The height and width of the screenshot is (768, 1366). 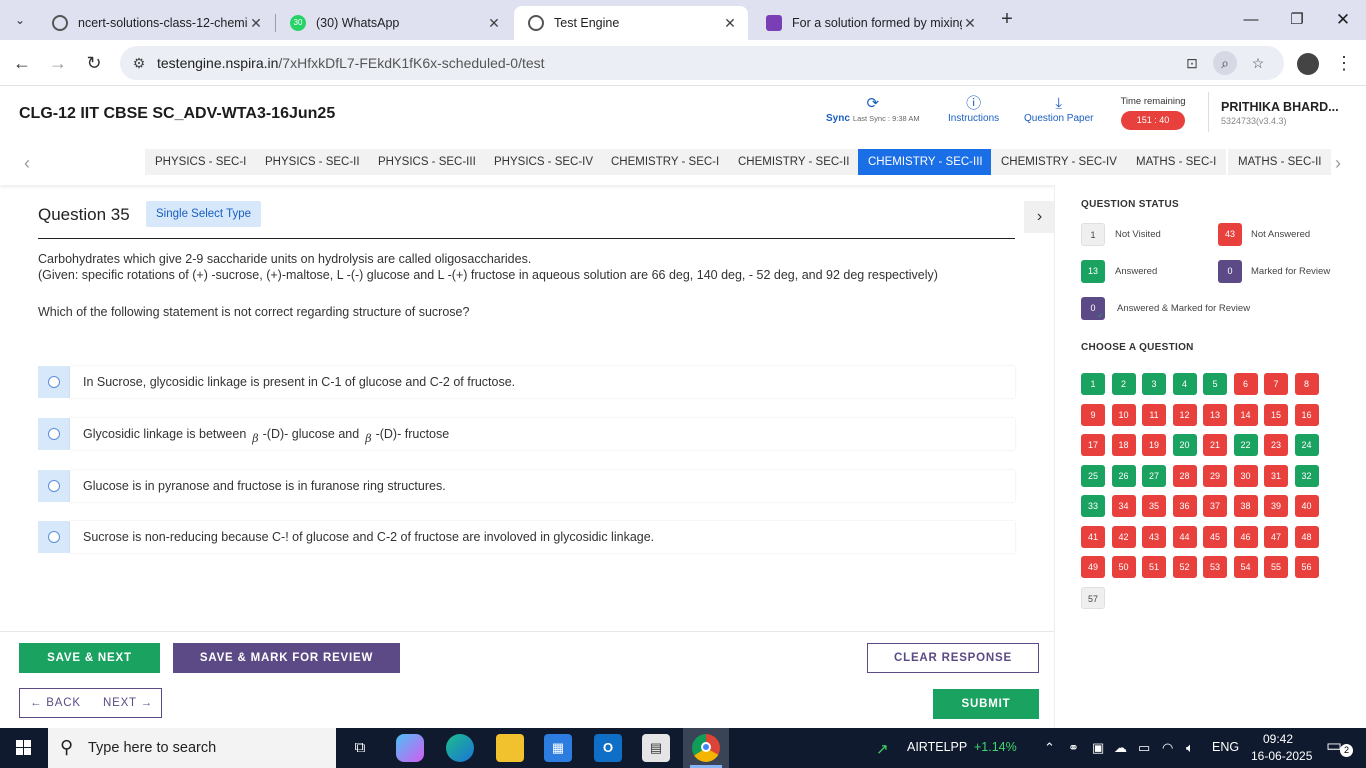 What do you see at coordinates (55, 704) in the screenshot?
I see `back-button: ← BACK` at bounding box center [55, 704].